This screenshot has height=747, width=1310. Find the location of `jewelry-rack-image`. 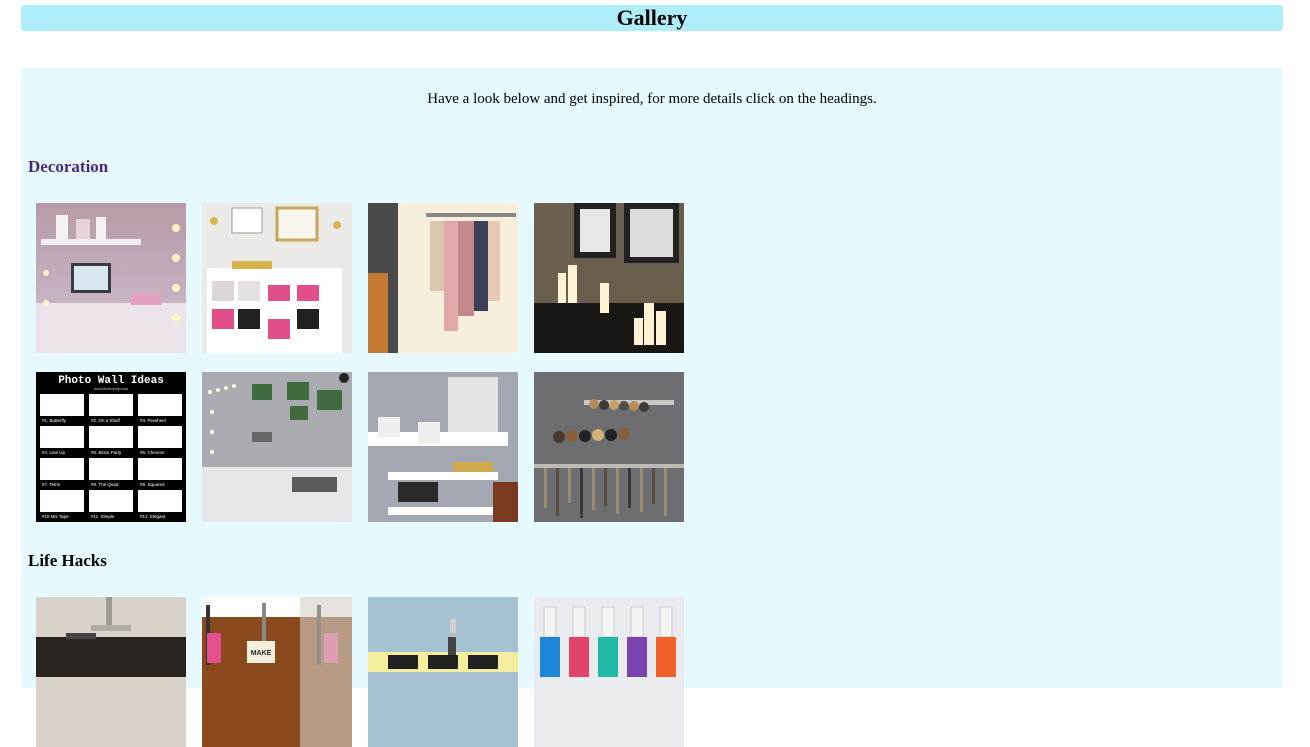

jewelry-rack-image is located at coordinates (609, 447).